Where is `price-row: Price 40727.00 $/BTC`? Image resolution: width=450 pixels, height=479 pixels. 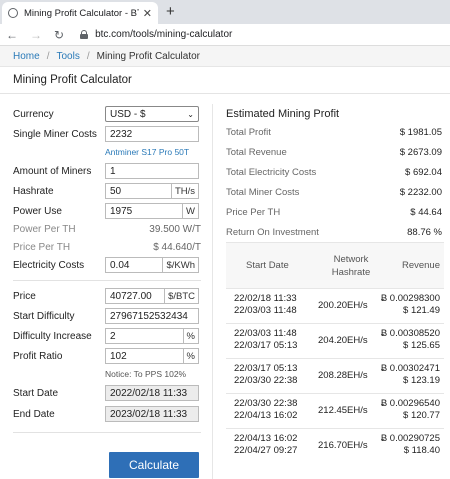 price-row: Price 40727.00 $/BTC is located at coordinates (107, 296).